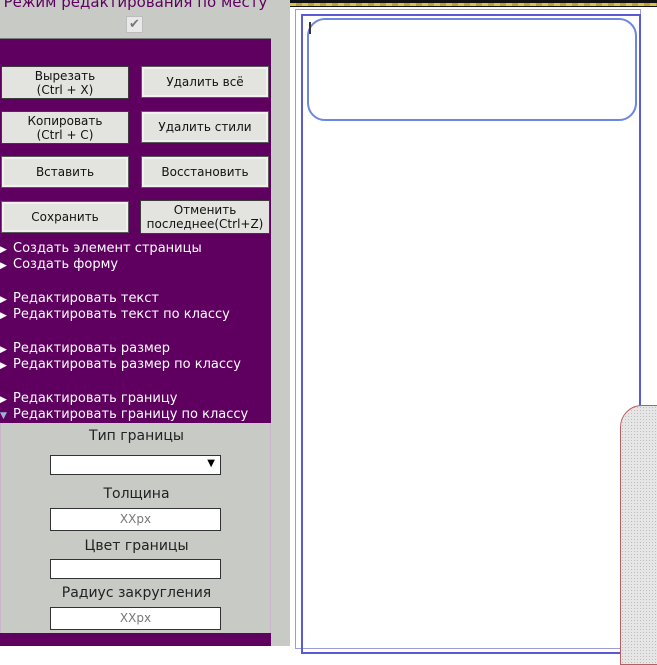 The height and width of the screenshot is (665, 657). Describe the element at coordinates (66, 264) in the screenshot. I see `menu-item-label: Создать форму` at that location.